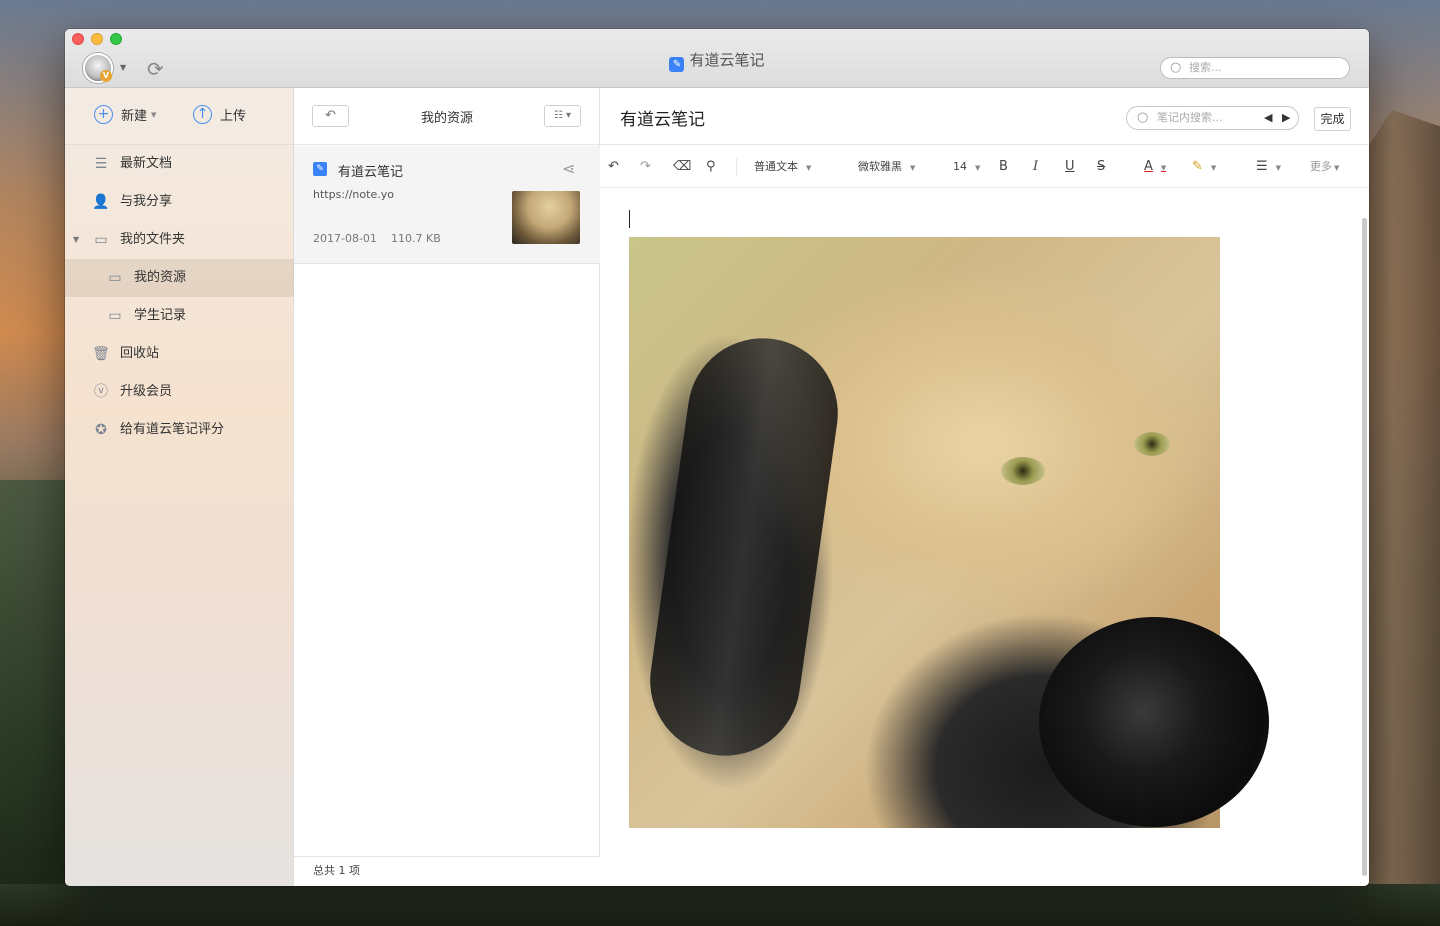 The image size is (1440, 926). I want to click on vip-icon: ⓥ, so click(101, 392).